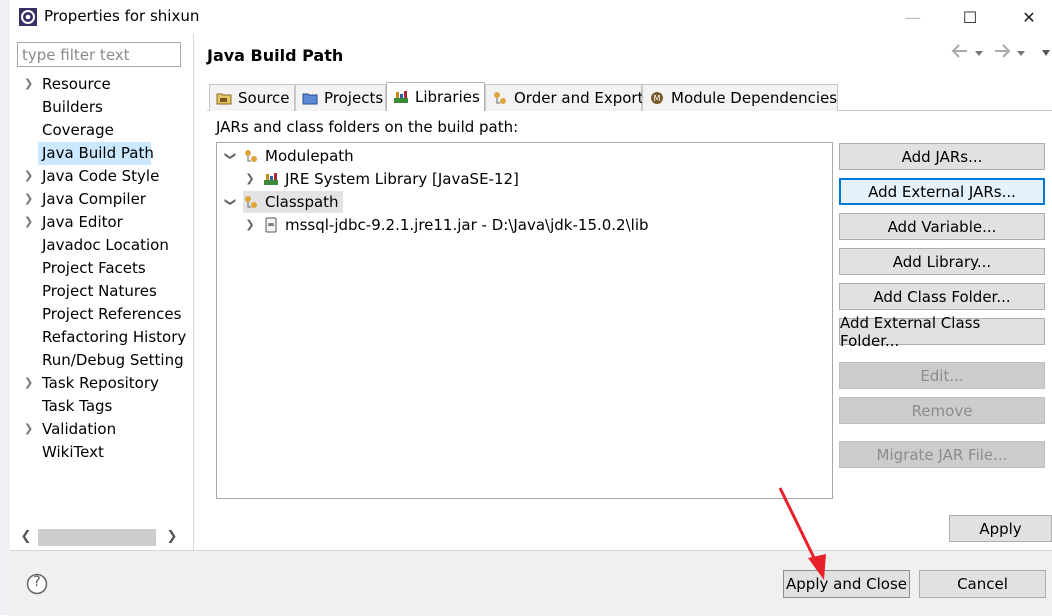 Image resolution: width=1052 pixels, height=616 pixels. Describe the element at coordinates (960, 53) in the screenshot. I see `back-arrow-icon` at that location.